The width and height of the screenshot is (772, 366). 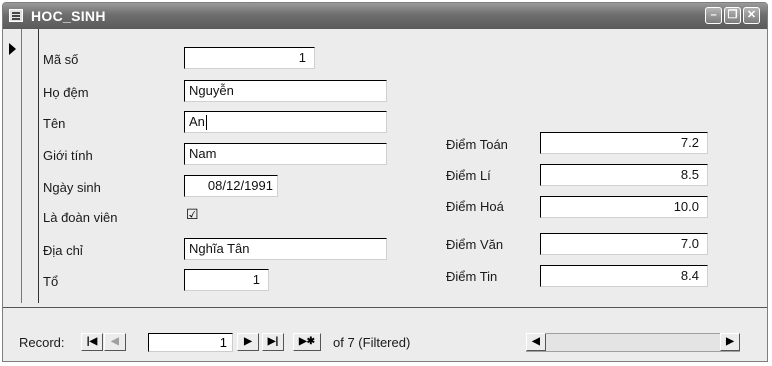 I want to click on ten-label: Tên, so click(x=54, y=123).